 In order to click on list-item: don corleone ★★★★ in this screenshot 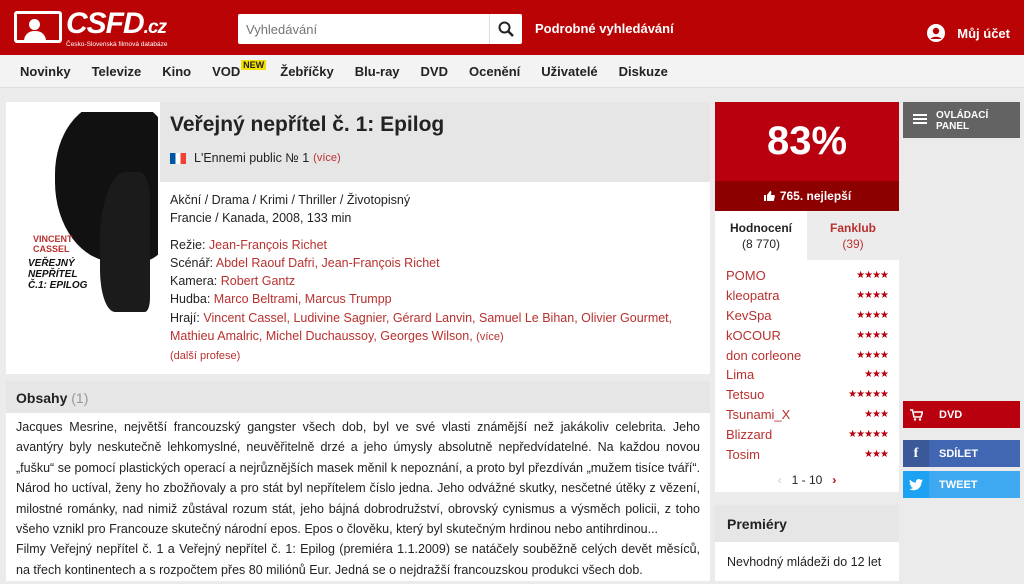, I will do `click(807, 355)`.